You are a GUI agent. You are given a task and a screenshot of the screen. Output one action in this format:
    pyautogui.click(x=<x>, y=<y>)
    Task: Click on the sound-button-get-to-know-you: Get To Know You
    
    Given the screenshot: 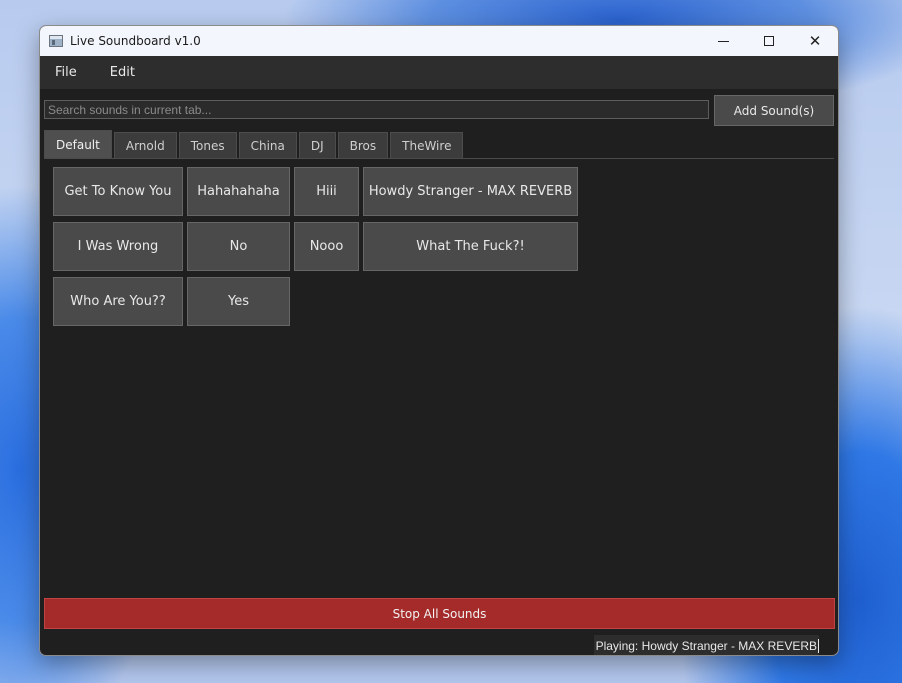 What is the action you would take?
    pyautogui.click(x=118, y=191)
    